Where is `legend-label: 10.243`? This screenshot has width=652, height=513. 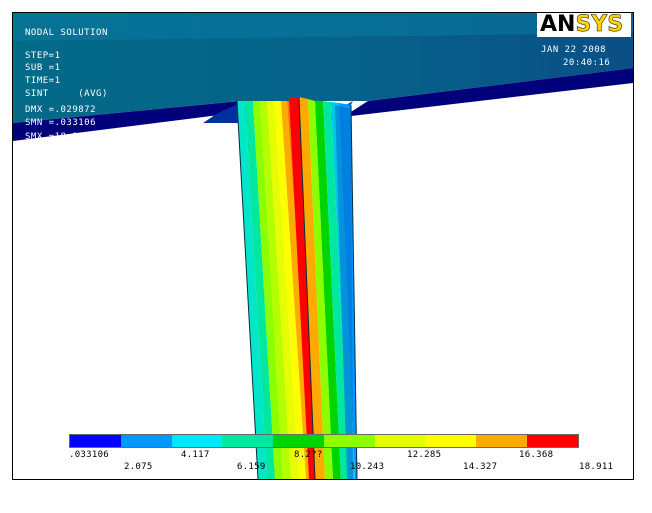 legend-label: 10.243 is located at coordinates (367, 467).